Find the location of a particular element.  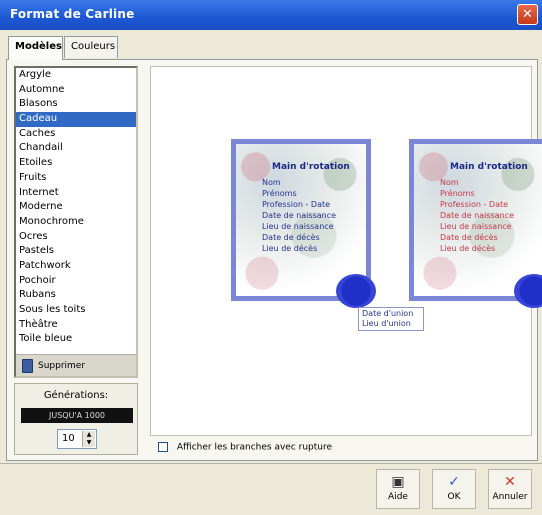

delete-button: Supprimer is located at coordinates (76, 365).